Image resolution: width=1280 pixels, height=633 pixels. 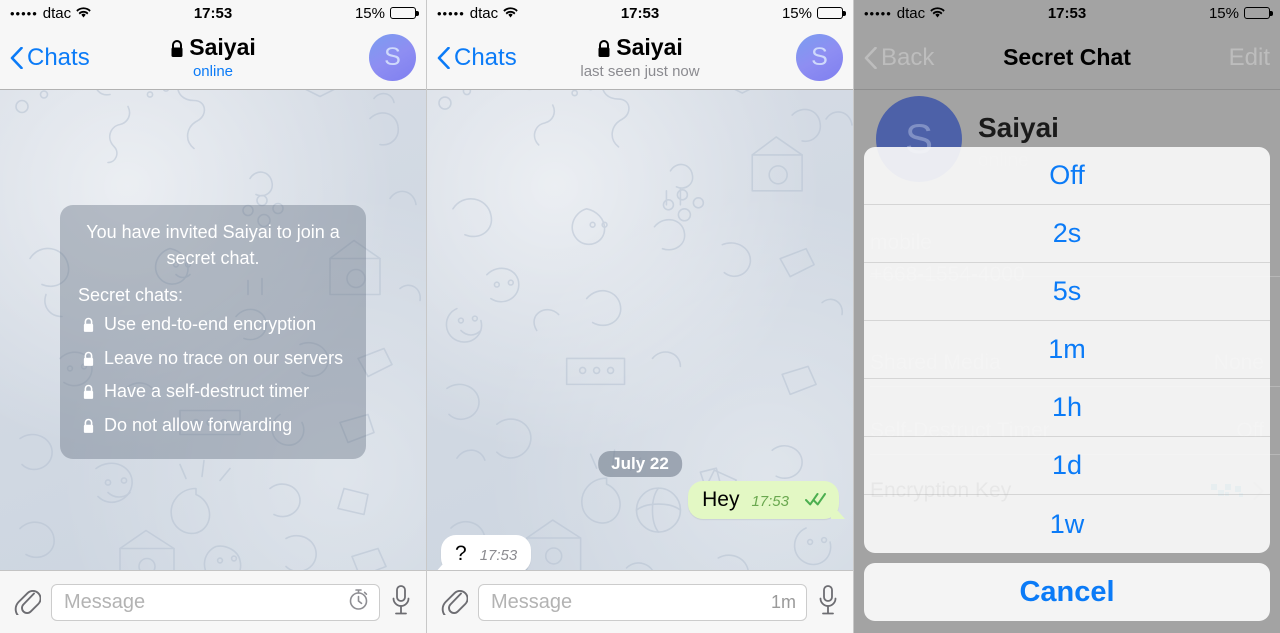 I want to click on contact-name: Saiyai, so click(x=1018, y=127).